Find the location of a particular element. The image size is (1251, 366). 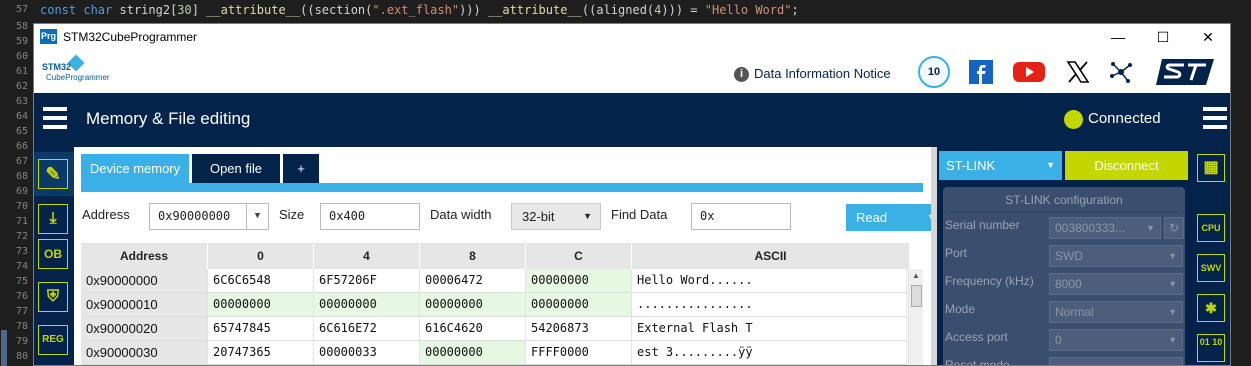

configuration-title: ST-LINK configuration is located at coordinates (1064, 200).